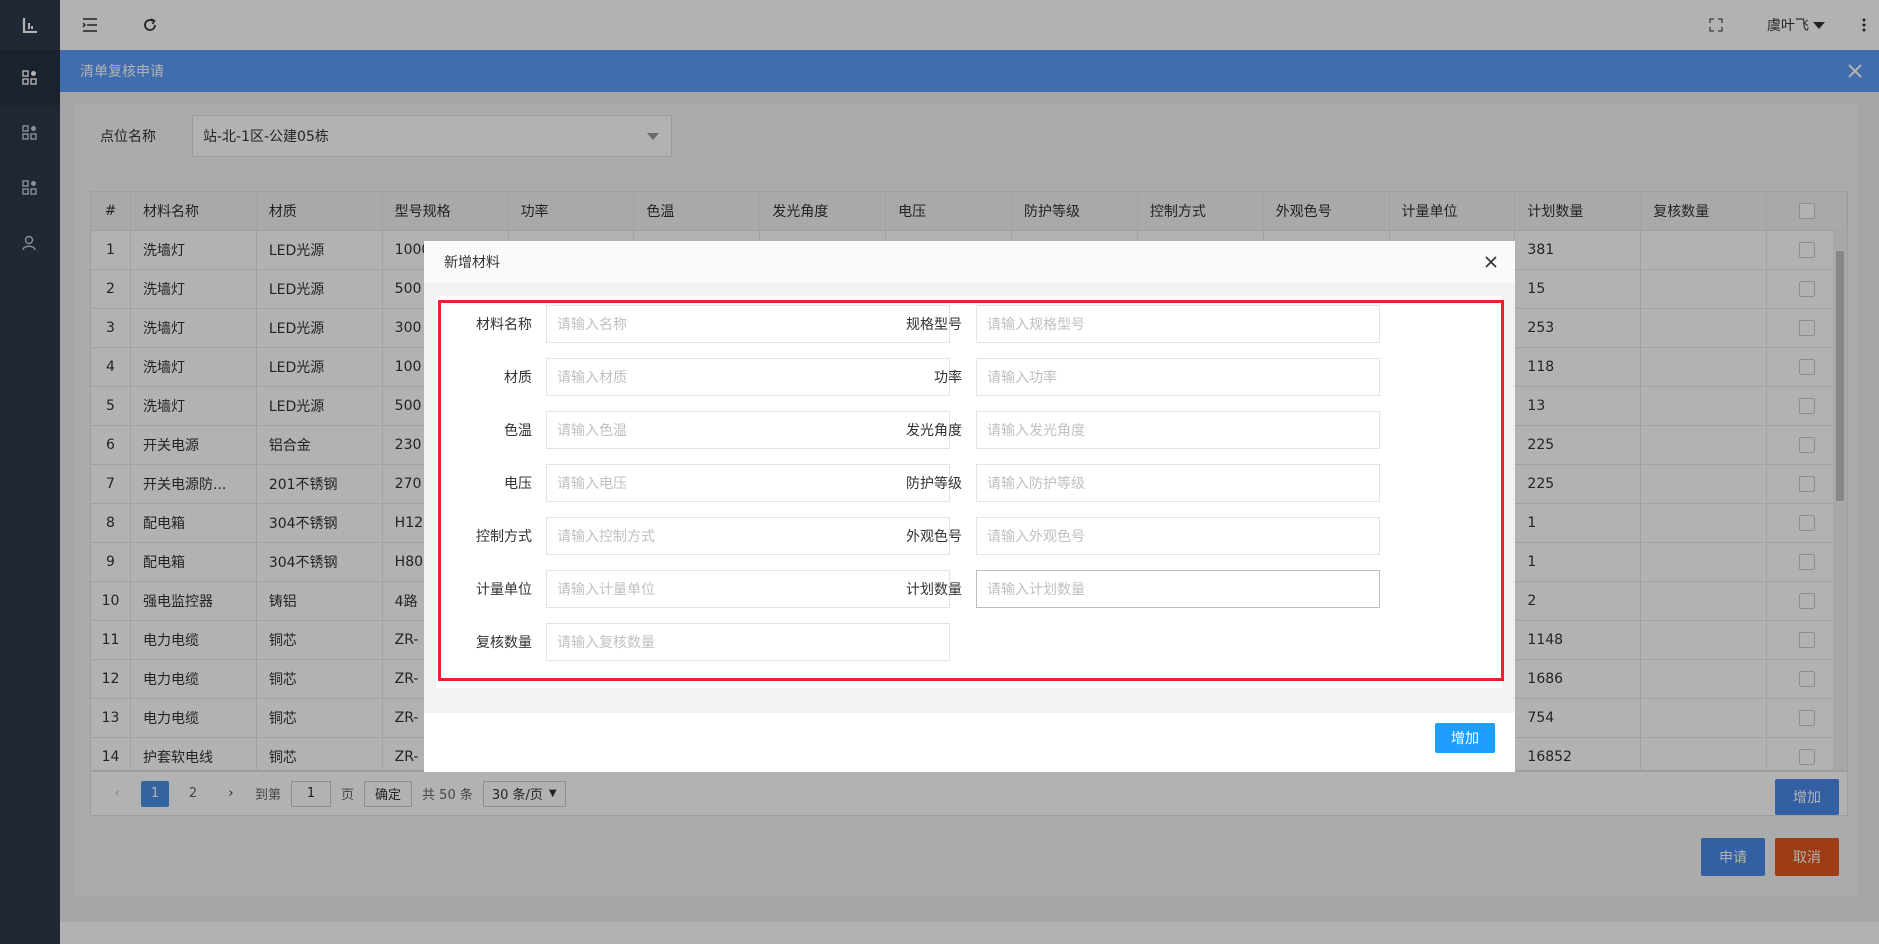  What do you see at coordinates (1491, 262) in the screenshot?
I see `close-icon` at bounding box center [1491, 262].